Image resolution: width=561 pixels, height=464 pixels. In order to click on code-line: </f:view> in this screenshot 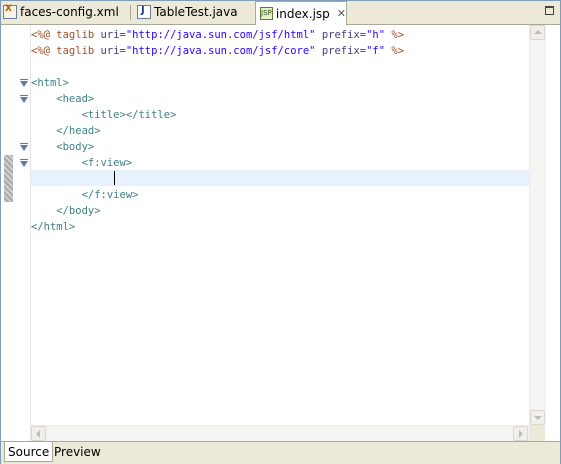, I will do `click(280, 195)`.